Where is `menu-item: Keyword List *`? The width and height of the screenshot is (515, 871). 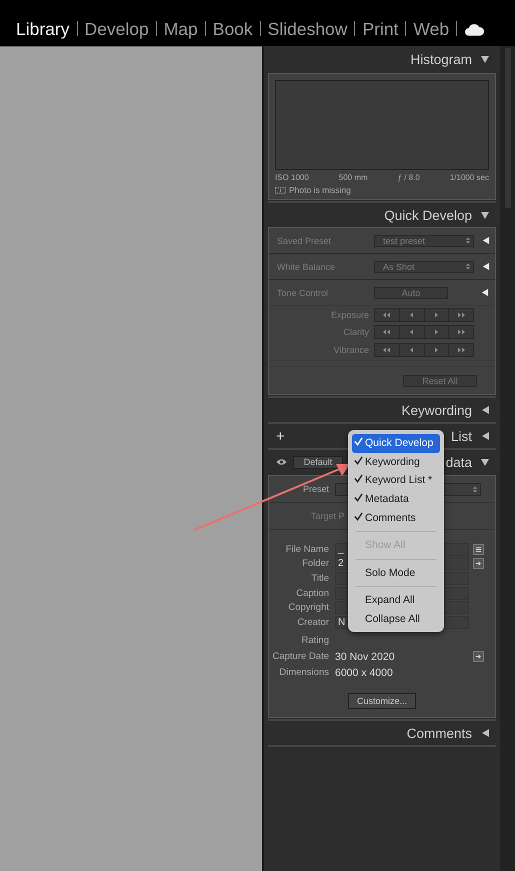 menu-item: Keyword List * is located at coordinates (396, 480).